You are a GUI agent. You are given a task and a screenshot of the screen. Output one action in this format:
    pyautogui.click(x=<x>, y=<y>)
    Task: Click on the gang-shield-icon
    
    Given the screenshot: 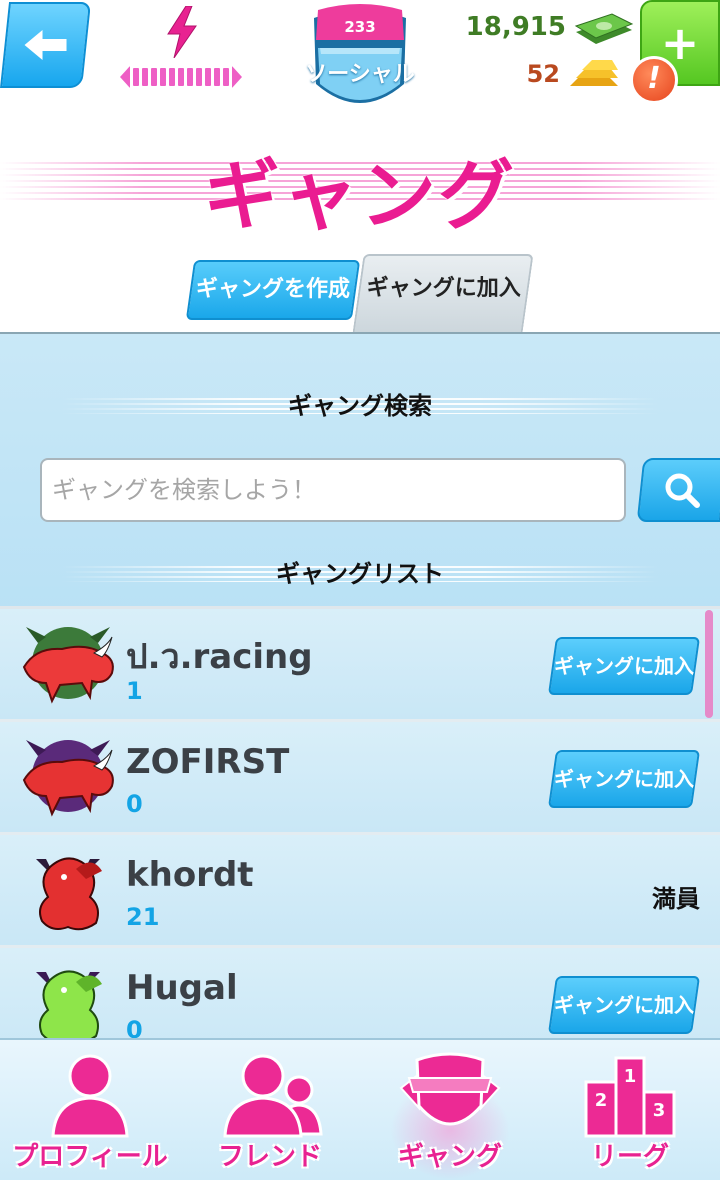 What is the action you would take?
    pyautogui.click(x=450, y=1089)
    